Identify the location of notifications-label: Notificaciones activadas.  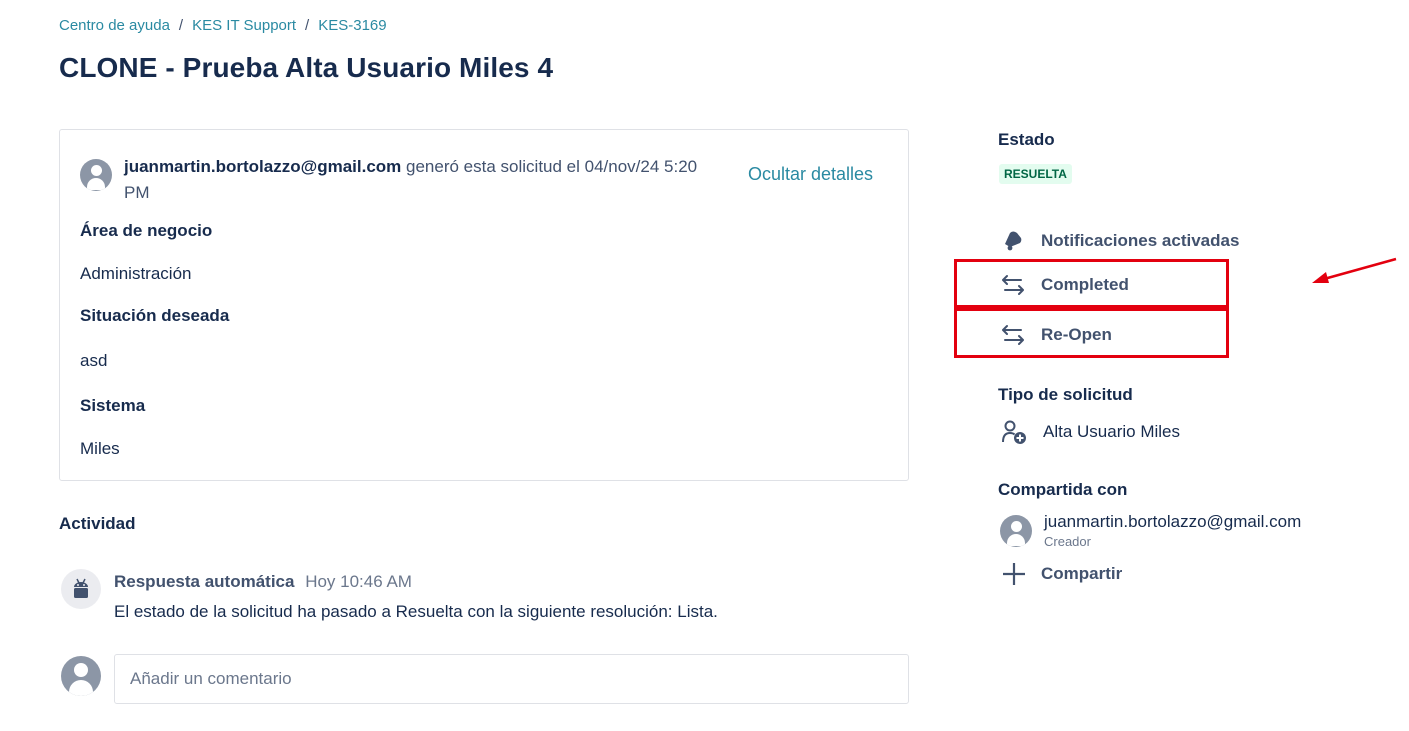
(1140, 240).